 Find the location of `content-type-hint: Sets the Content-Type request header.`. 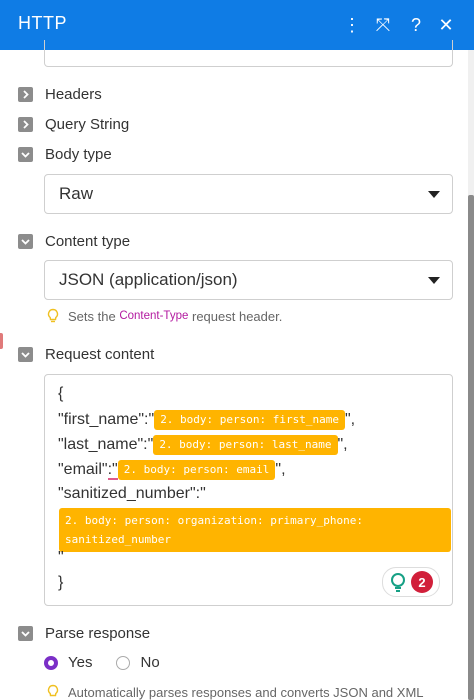

content-type-hint: Sets the Content-Type request header. is located at coordinates (164, 316).